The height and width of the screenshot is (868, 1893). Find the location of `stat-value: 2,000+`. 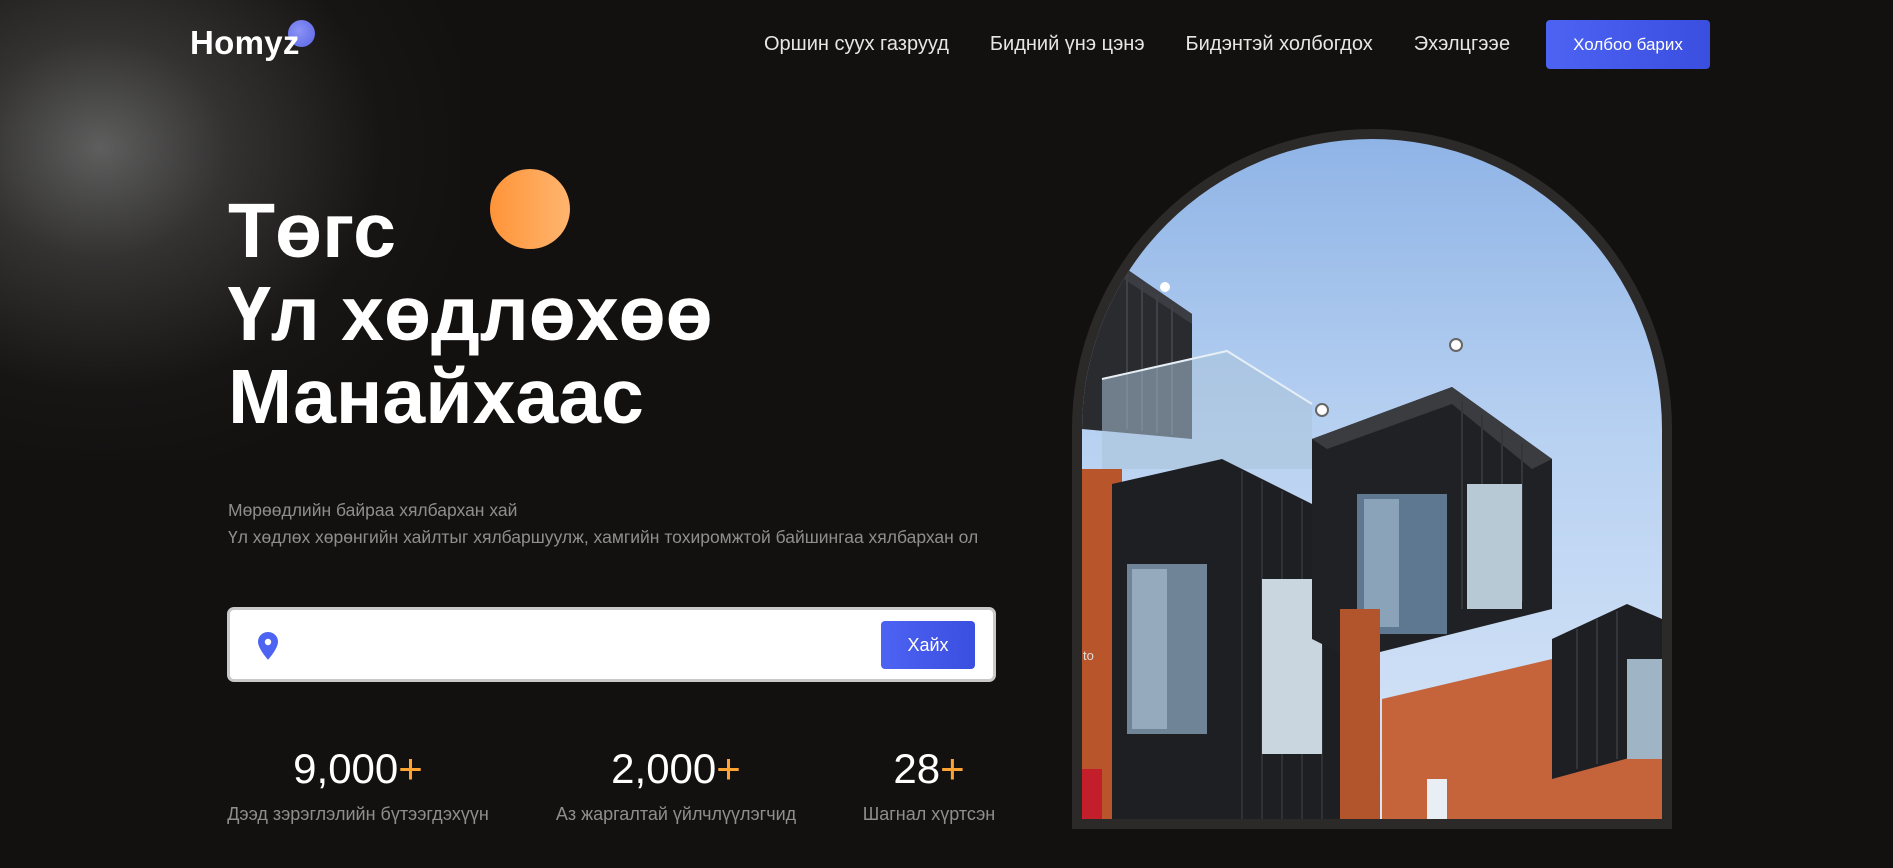

stat-value: 2,000+ is located at coordinates (676, 769).